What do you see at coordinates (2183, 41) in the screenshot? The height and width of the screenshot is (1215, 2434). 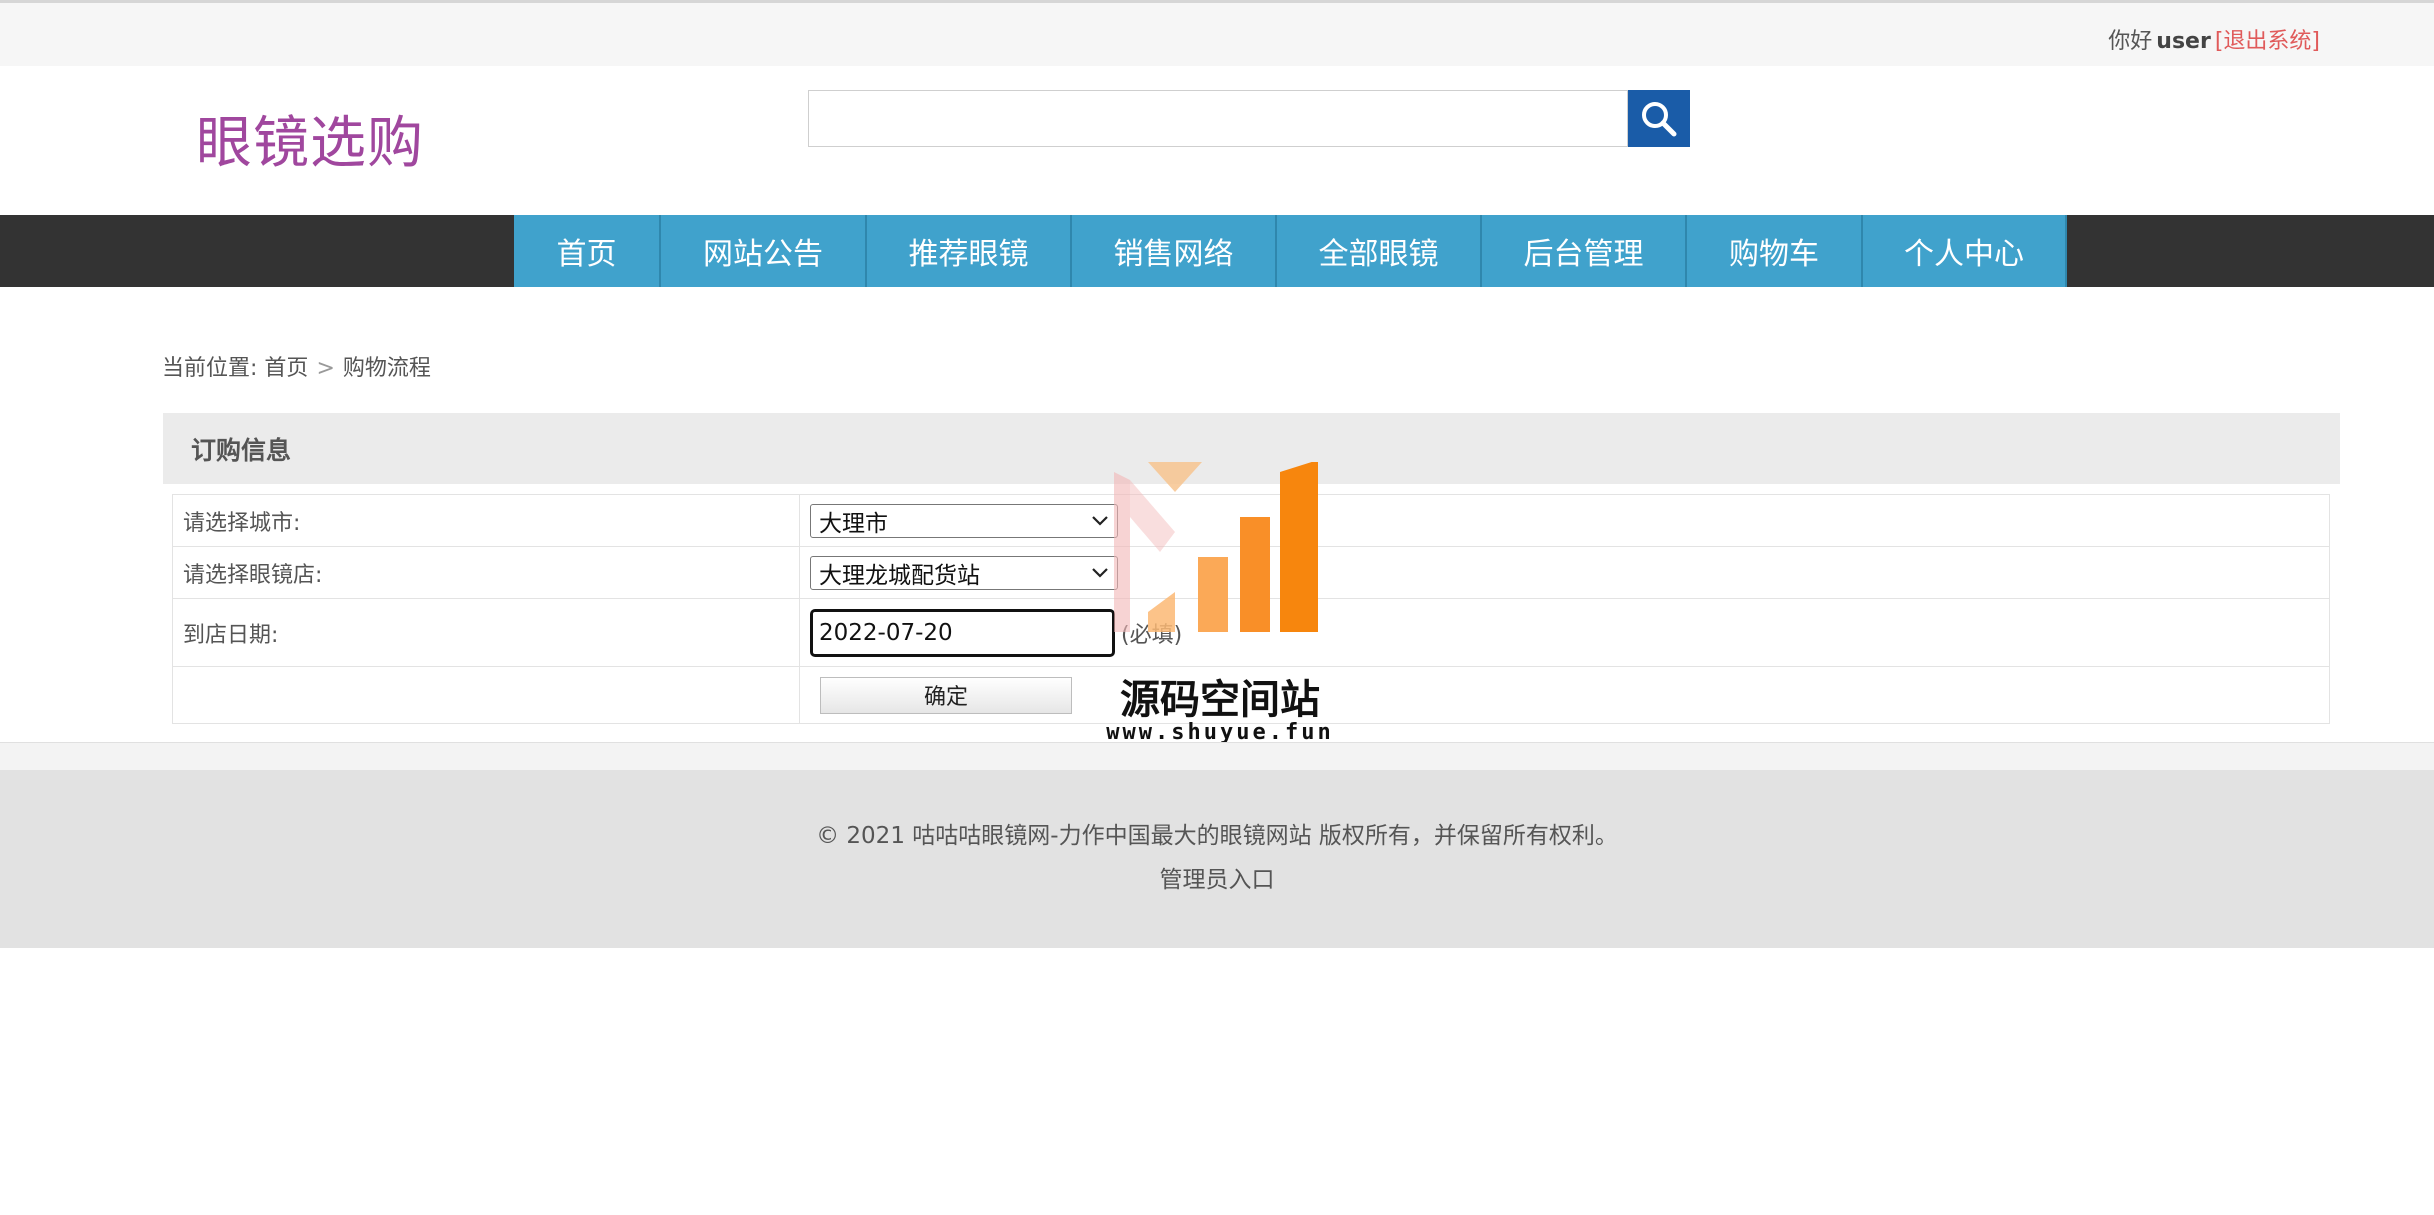 I see `username: user` at bounding box center [2183, 41].